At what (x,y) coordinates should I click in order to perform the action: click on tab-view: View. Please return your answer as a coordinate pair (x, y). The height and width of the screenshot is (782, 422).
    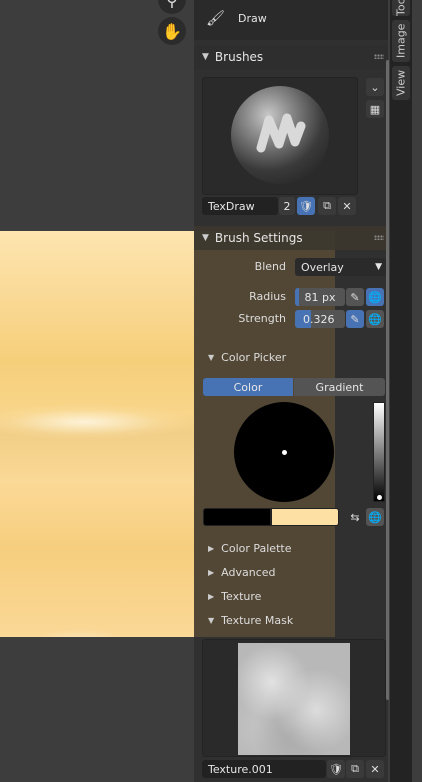
    Looking at the image, I should click on (401, 83).